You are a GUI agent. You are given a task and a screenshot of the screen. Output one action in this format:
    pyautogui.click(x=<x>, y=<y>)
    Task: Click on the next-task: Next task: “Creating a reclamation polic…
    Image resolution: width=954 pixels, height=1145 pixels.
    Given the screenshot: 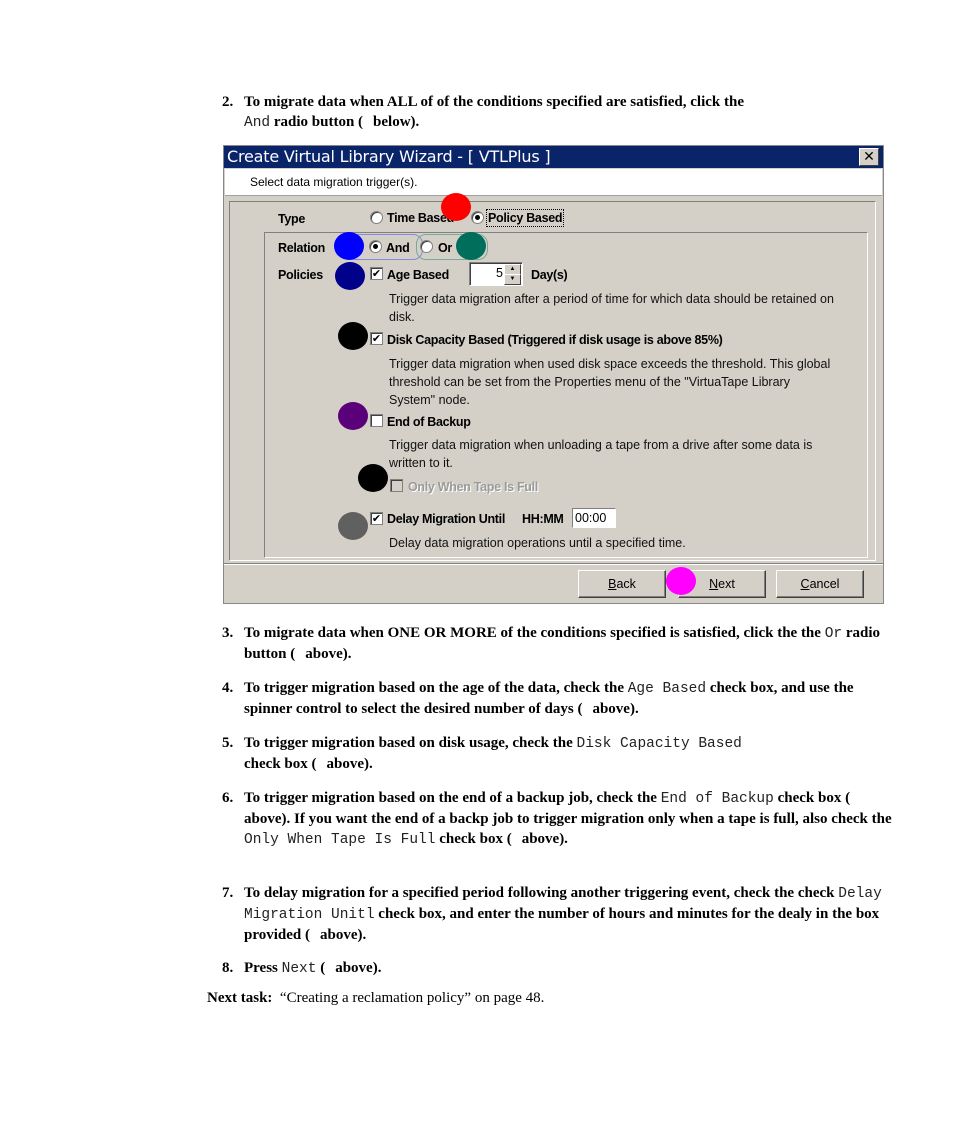 What is the action you would take?
    pyautogui.click(x=375, y=998)
    